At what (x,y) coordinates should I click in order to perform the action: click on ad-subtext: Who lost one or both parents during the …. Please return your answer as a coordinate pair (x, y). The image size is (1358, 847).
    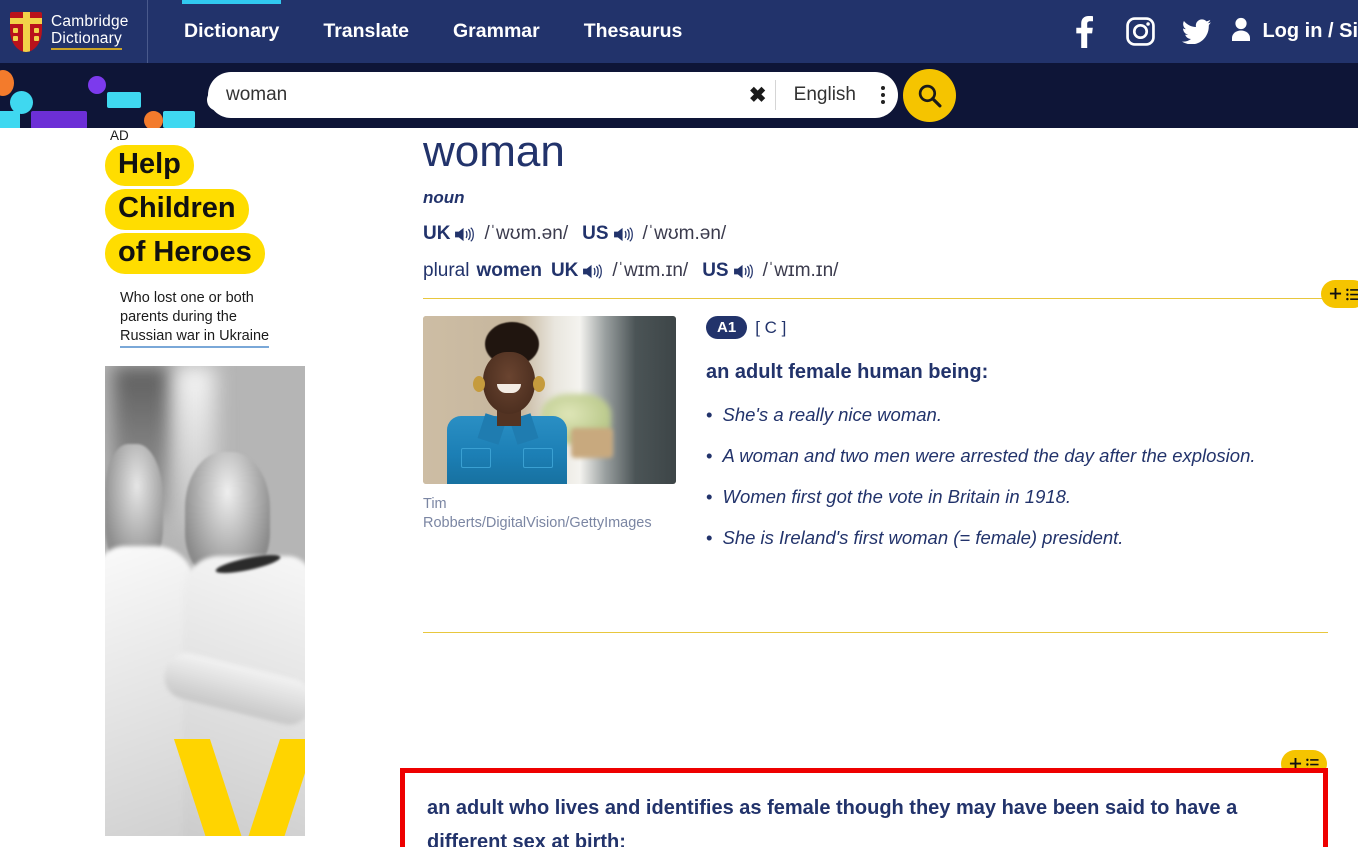
    Looking at the image, I should click on (212, 318).